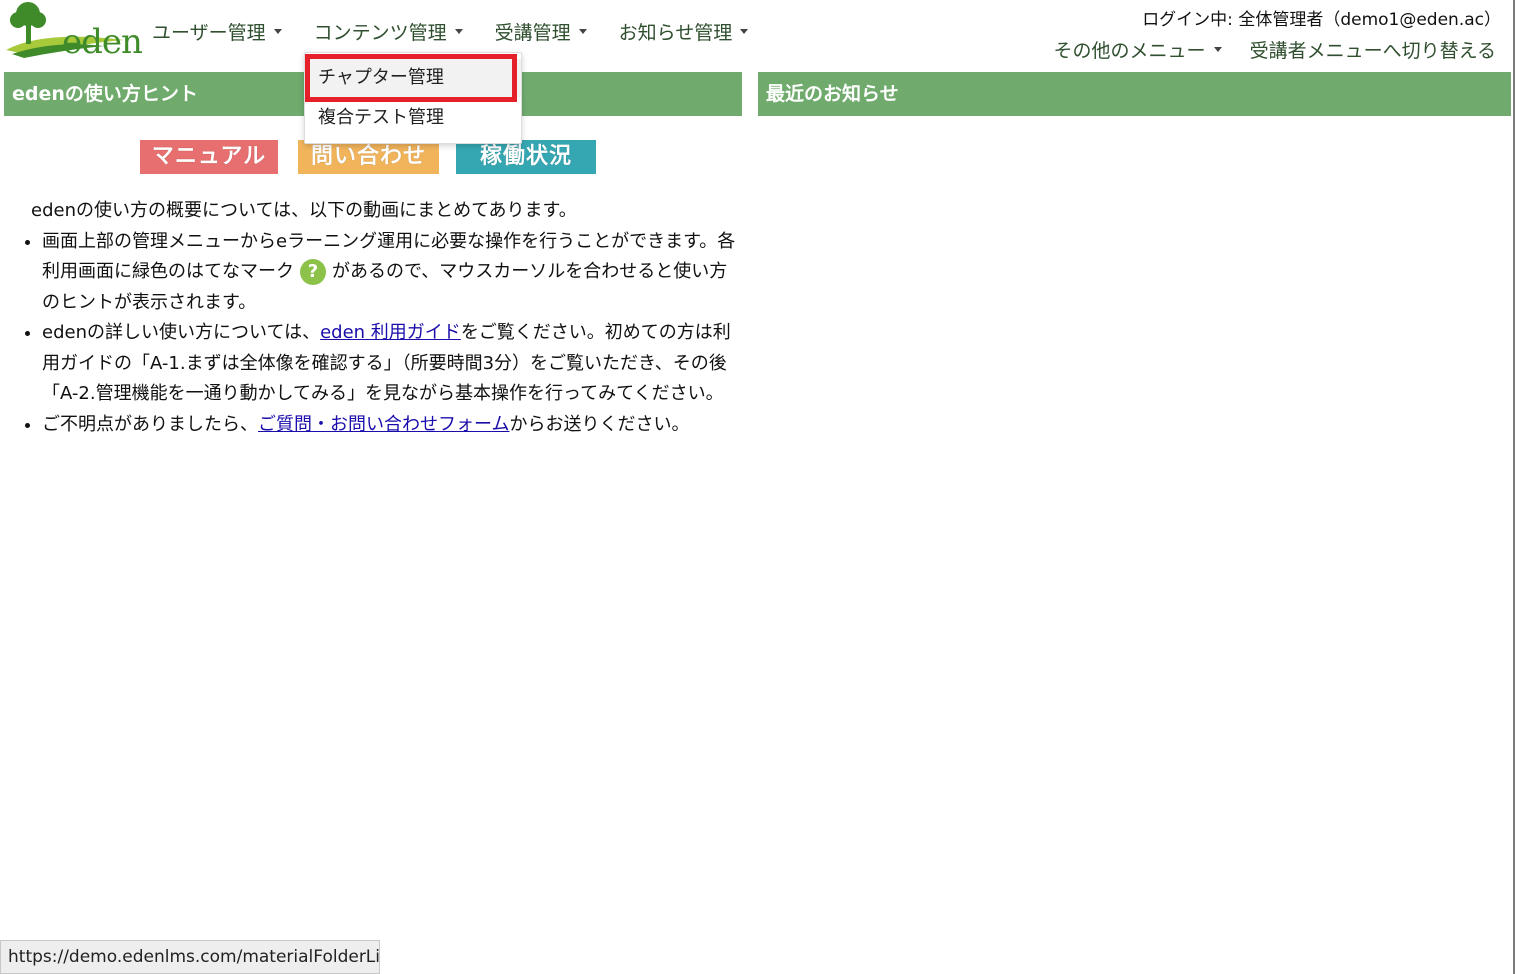  I want to click on logo-text: eden, so click(102, 42).